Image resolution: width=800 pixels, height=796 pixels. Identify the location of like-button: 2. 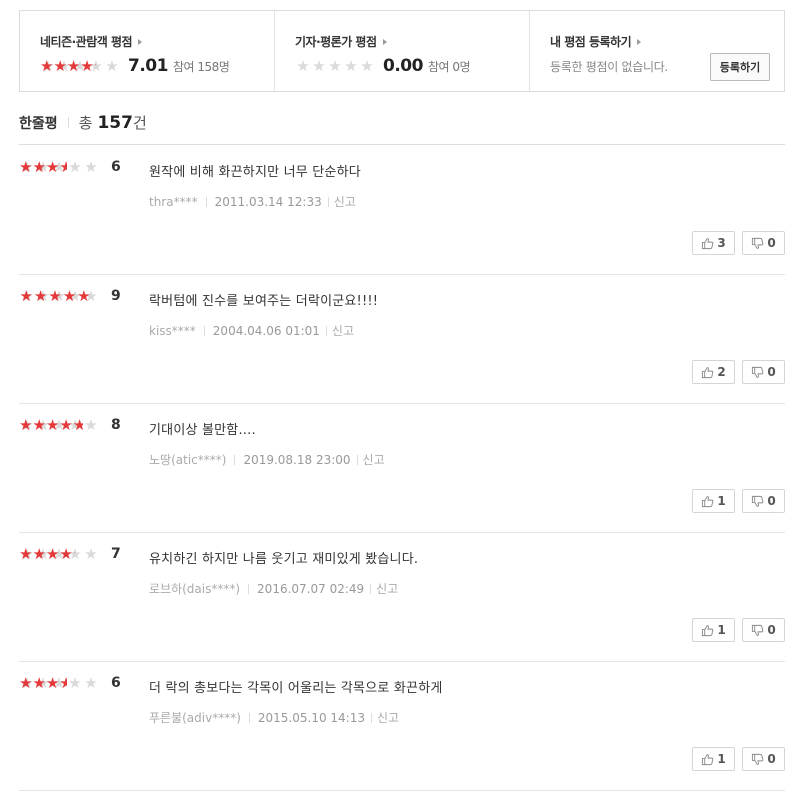
(713, 372).